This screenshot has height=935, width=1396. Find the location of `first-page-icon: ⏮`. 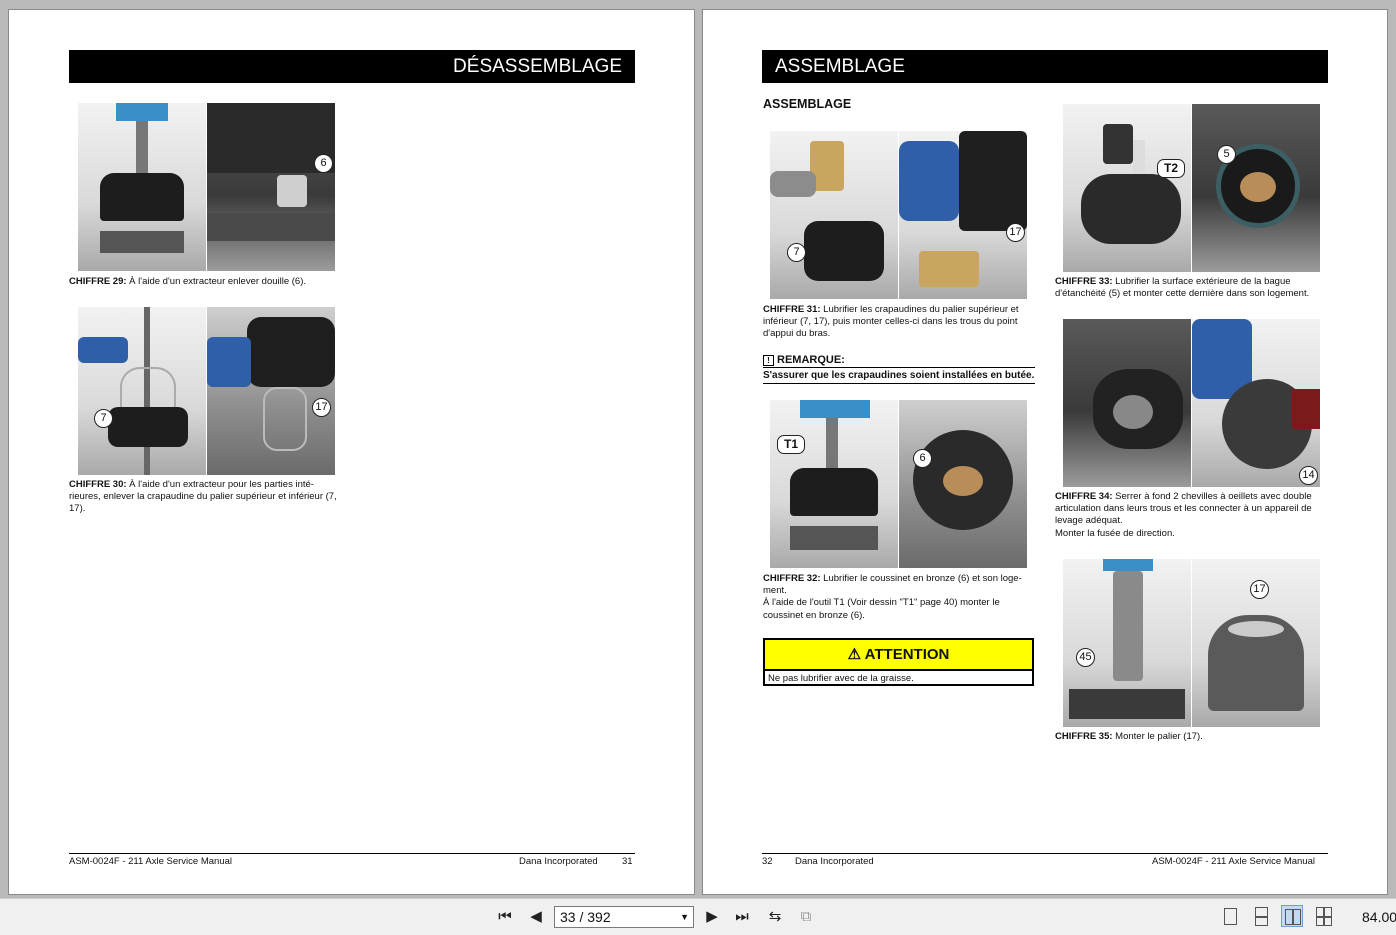

first-page-icon: ⏮ is located at coordinates (505, 917).